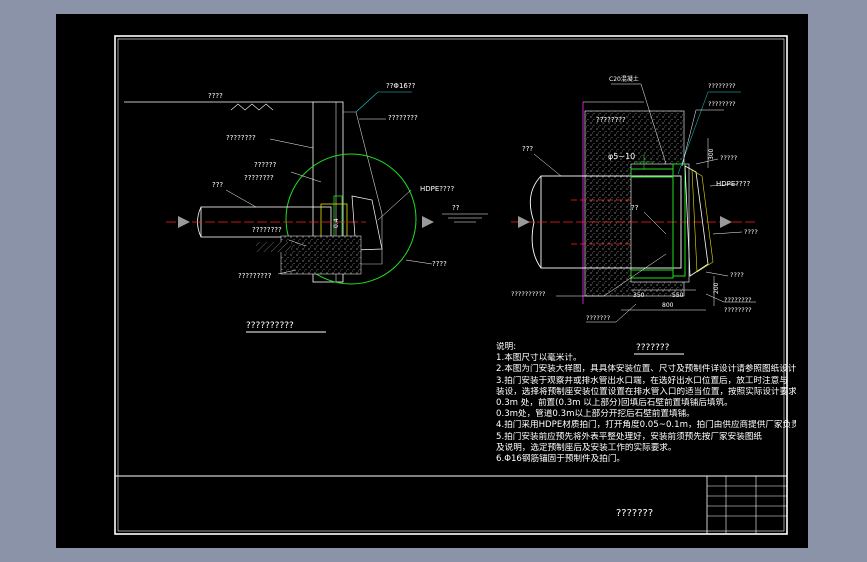  What do you see at coordinates (722, 86) in the screenshot?
I see `label-rebar-right: ????????` at bounding box center [722, 86].